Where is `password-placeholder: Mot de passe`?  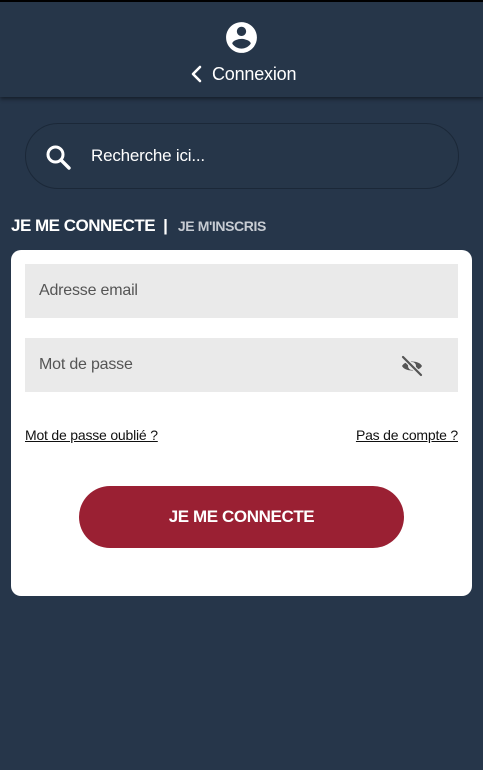
password-placeholder: Mot de passe is located at coordinates (86, 364).